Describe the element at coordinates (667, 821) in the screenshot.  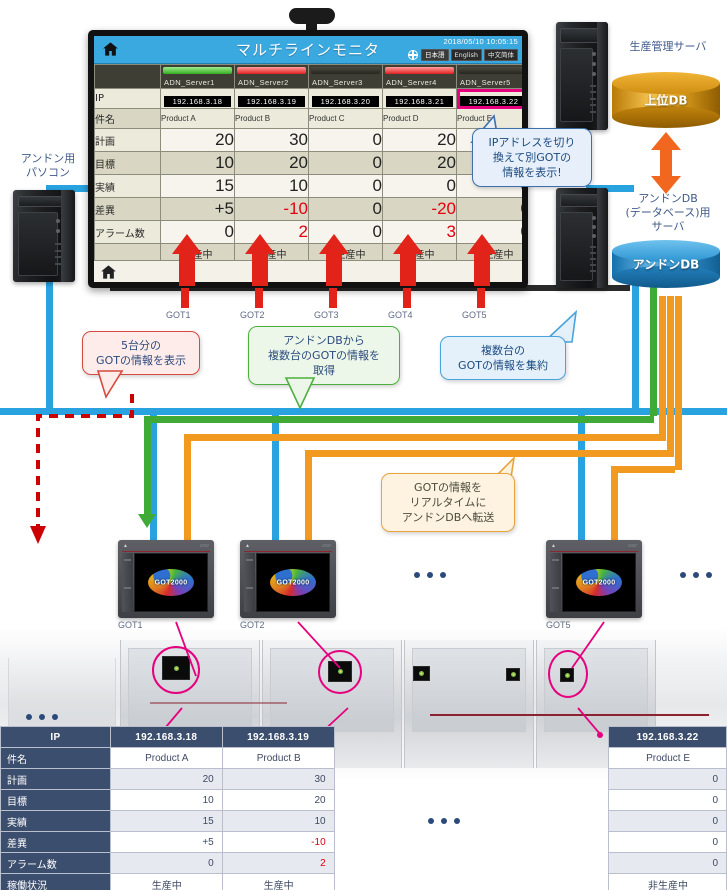
I see `bt-actual-col-3: 0` at that location.